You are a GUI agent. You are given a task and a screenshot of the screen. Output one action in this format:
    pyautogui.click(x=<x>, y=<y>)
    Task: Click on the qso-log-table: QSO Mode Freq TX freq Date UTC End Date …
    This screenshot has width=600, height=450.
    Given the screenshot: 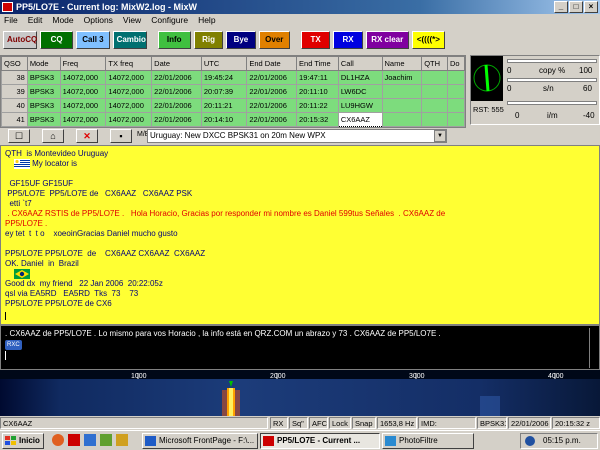 What is the action you would take?
    pyautogui.click(x=233, y=91)
    